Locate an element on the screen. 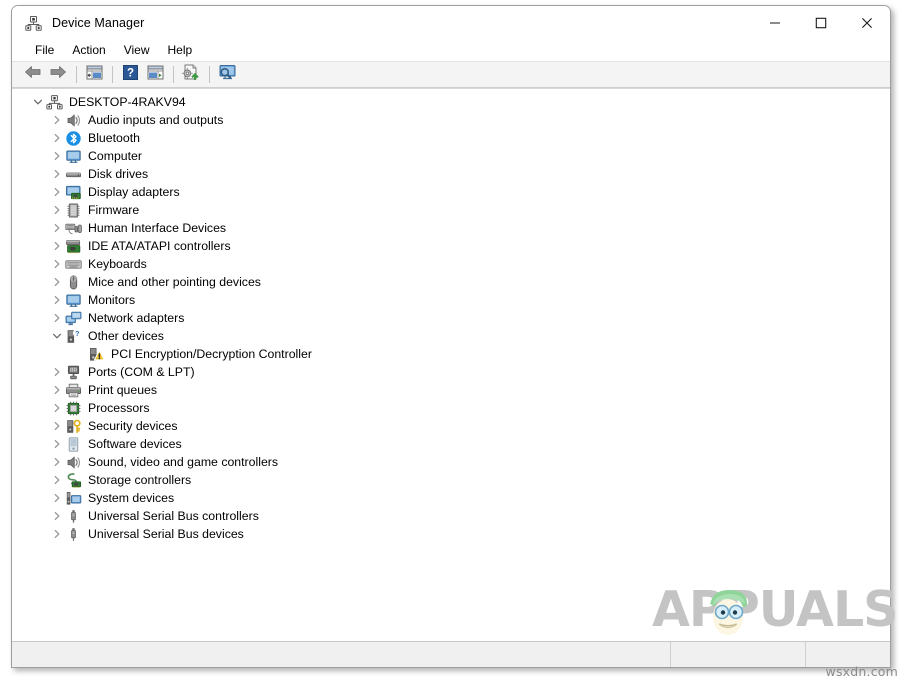 This screenshot has width=904, height=681. properties-panel-icon is located at coordinates (155, 75).